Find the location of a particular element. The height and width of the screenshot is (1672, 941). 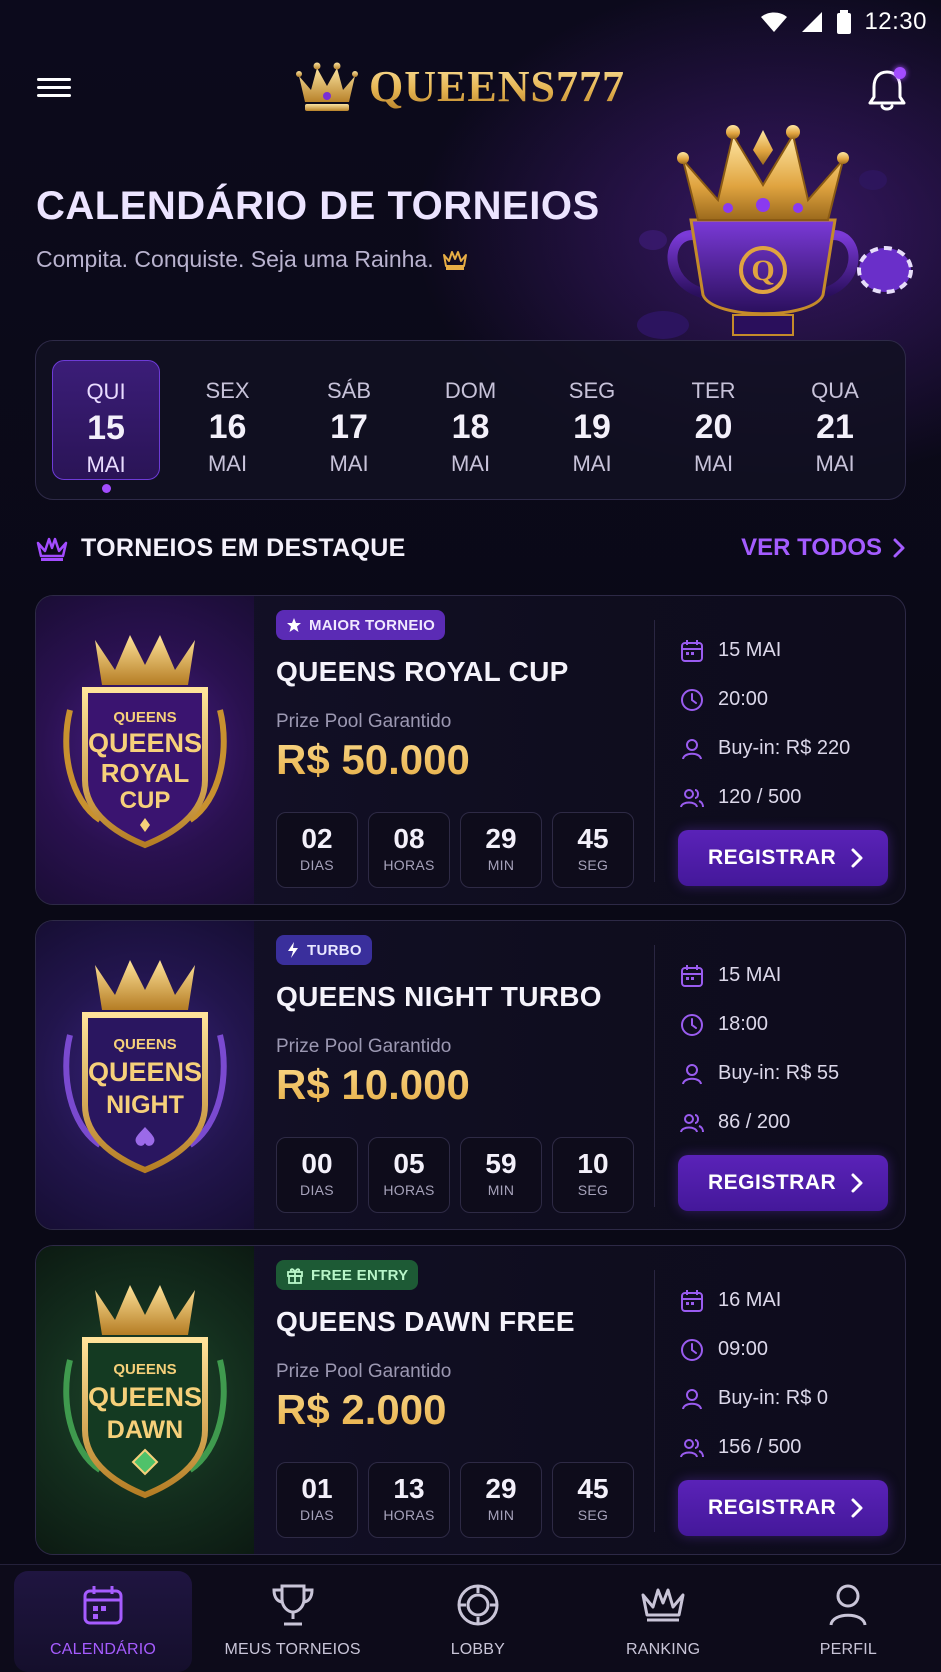

notification-dot is located at coordinates (900, 73).